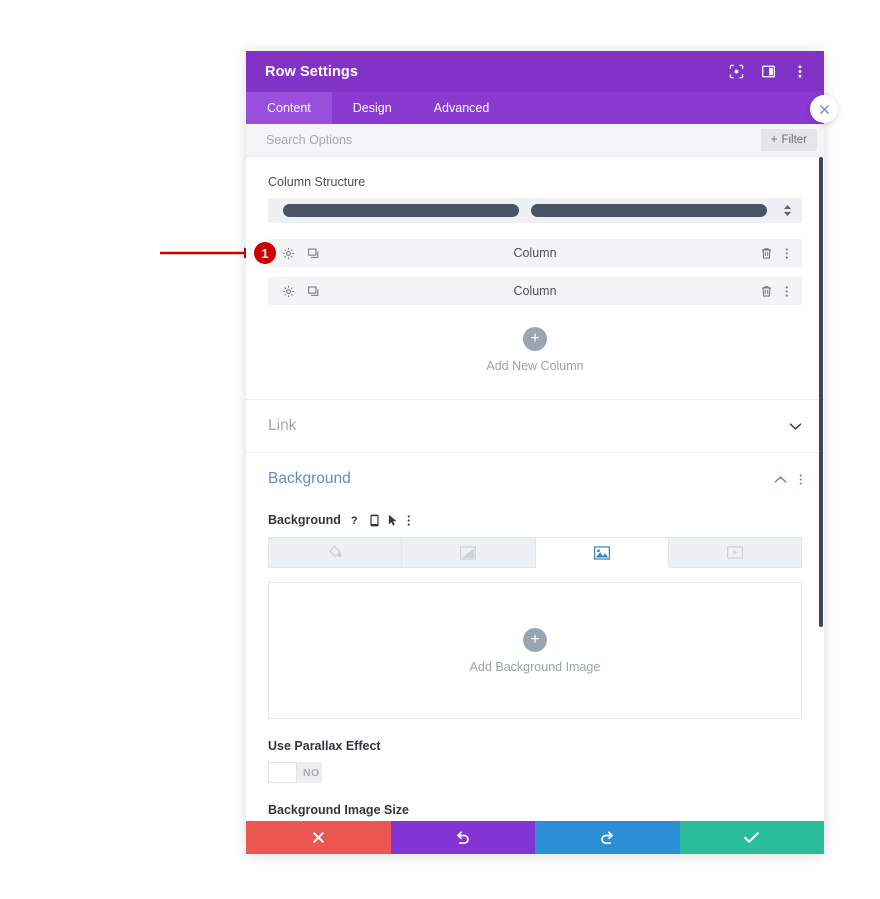 This screenshot has height=899, width=880. I want to click on background-color-tab, so click(335, 552).